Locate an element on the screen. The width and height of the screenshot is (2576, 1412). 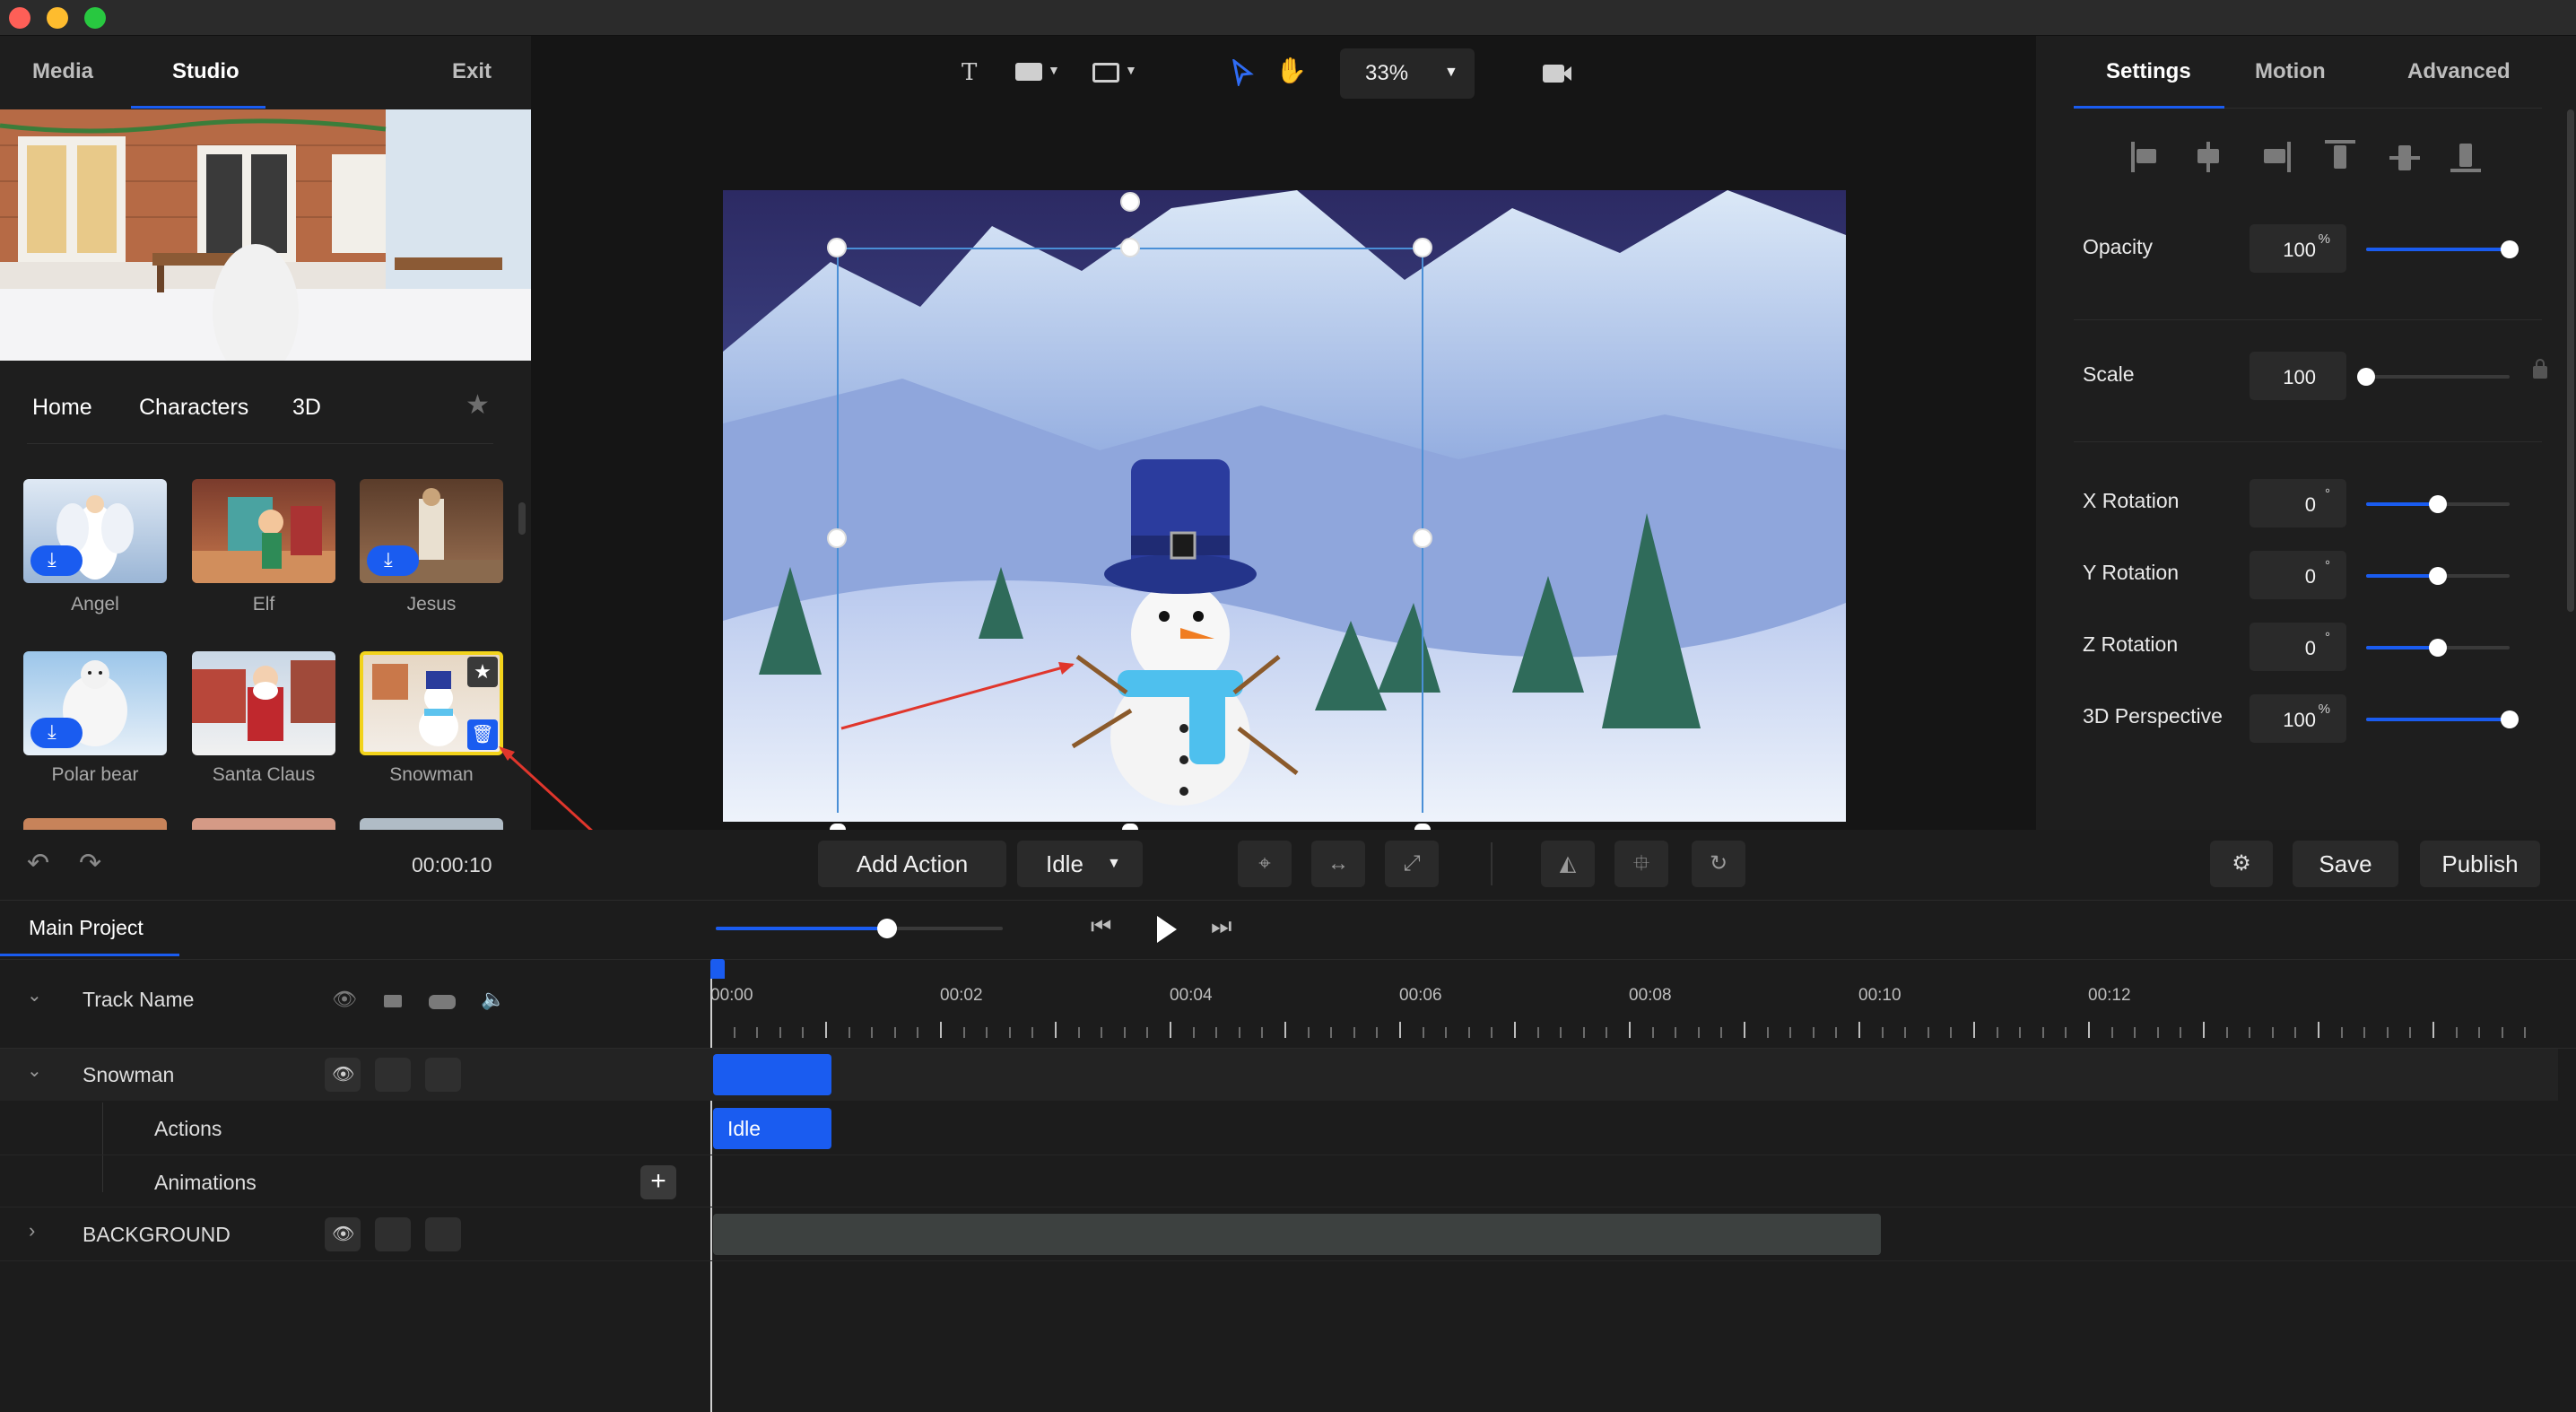
opacity-input: 100% is located at coordinates (2298, 248).